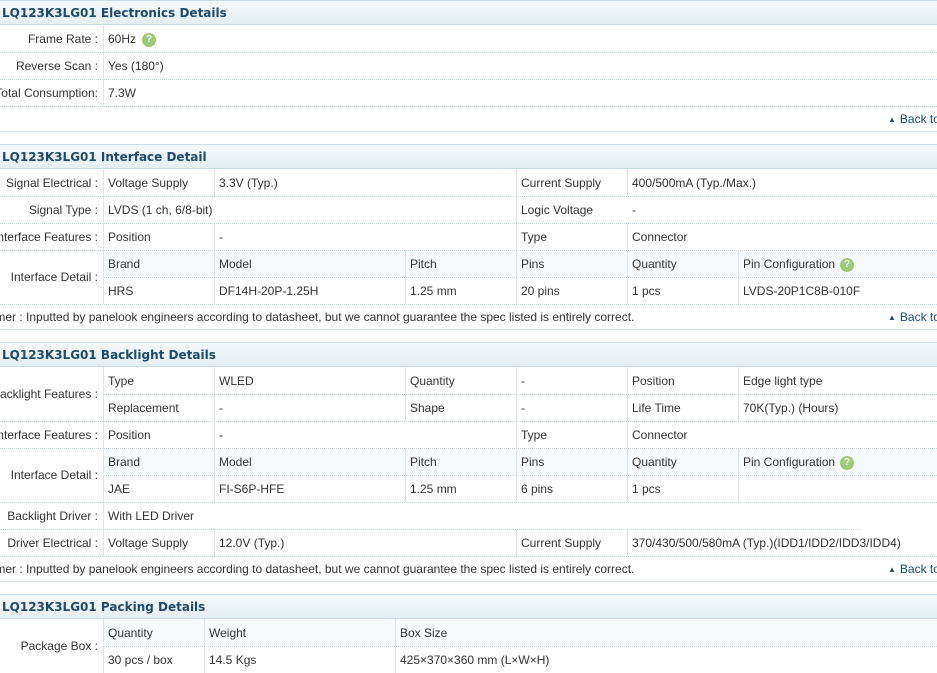  I want to click on signal-type-label: Signal Type :, so click(63, 210).